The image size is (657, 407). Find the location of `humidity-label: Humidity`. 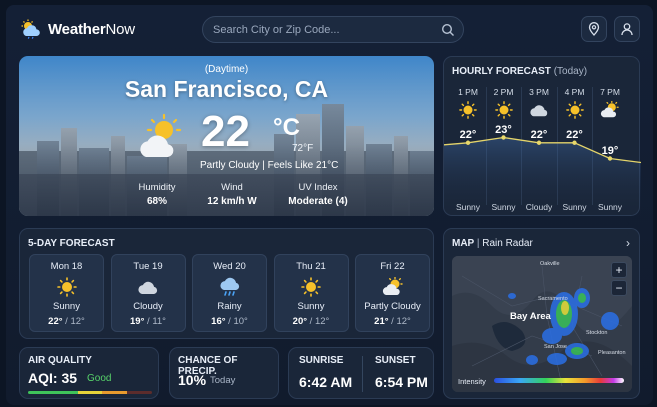

humidity-label: Humidity is located at coordinates (157, 187).